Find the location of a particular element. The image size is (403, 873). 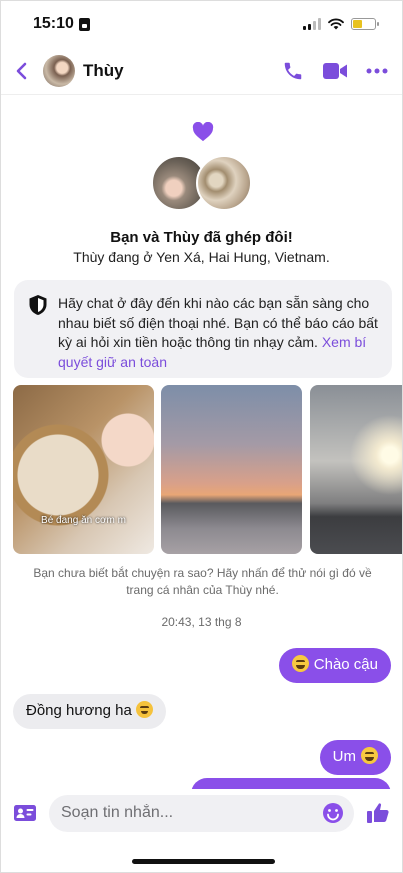

message-input-container is located at coordinates (201, 813).